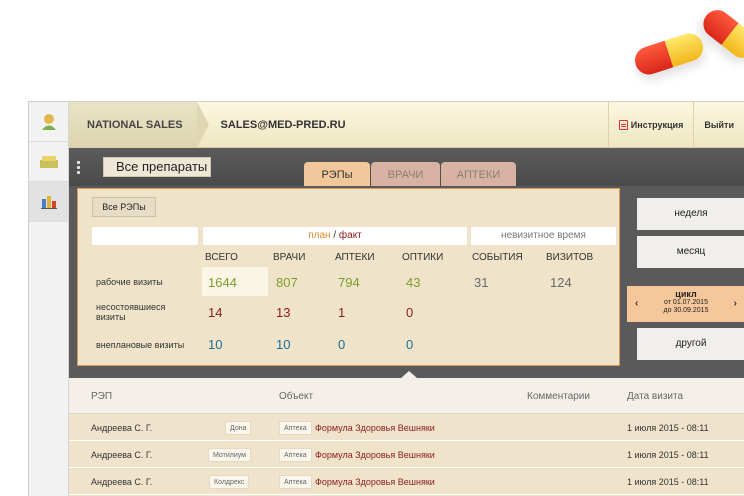 The image size is (744, 496). I want to click on reps-filter-button: Все РЭПы, so click(124, 207).